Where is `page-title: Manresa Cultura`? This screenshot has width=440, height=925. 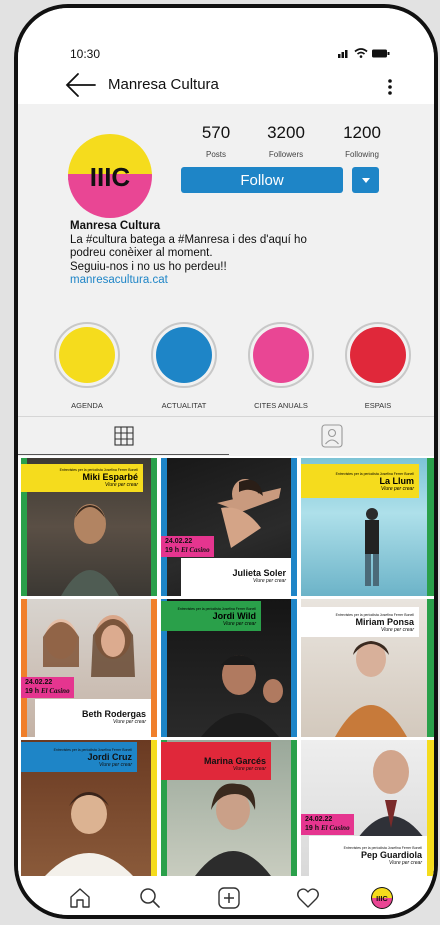 page-title: Manresa Cultura is located at coordinates (163, 84).